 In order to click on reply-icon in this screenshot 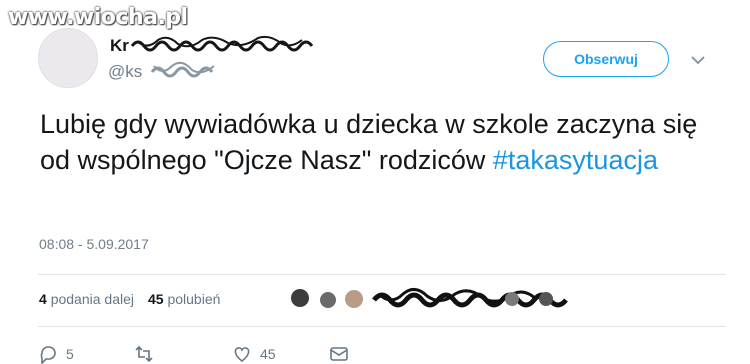, I will do `click(48, 355)`.